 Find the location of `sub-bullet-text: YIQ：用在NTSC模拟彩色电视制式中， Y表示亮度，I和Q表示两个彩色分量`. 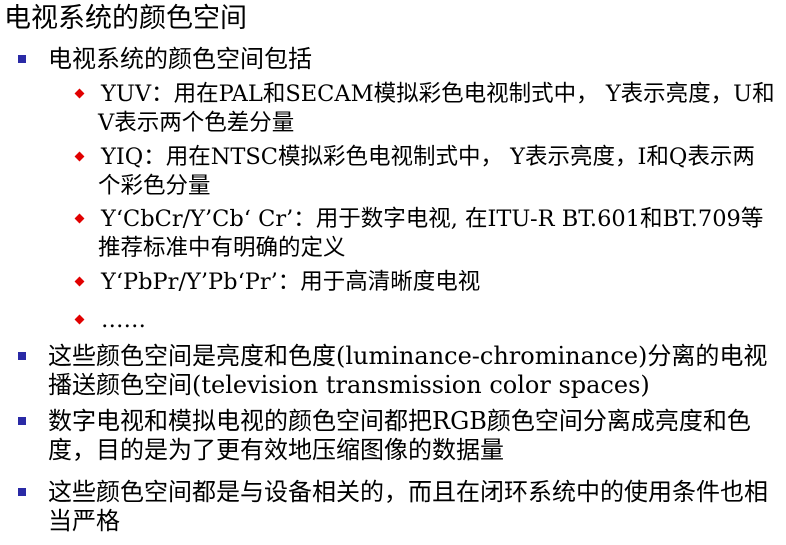

sub-bullet-text: YIQ：用在NTSC模拟彩色电视制式中， Y表示亮度，I和Q表示两个彩色分量 is located at coordinates (426, 171).